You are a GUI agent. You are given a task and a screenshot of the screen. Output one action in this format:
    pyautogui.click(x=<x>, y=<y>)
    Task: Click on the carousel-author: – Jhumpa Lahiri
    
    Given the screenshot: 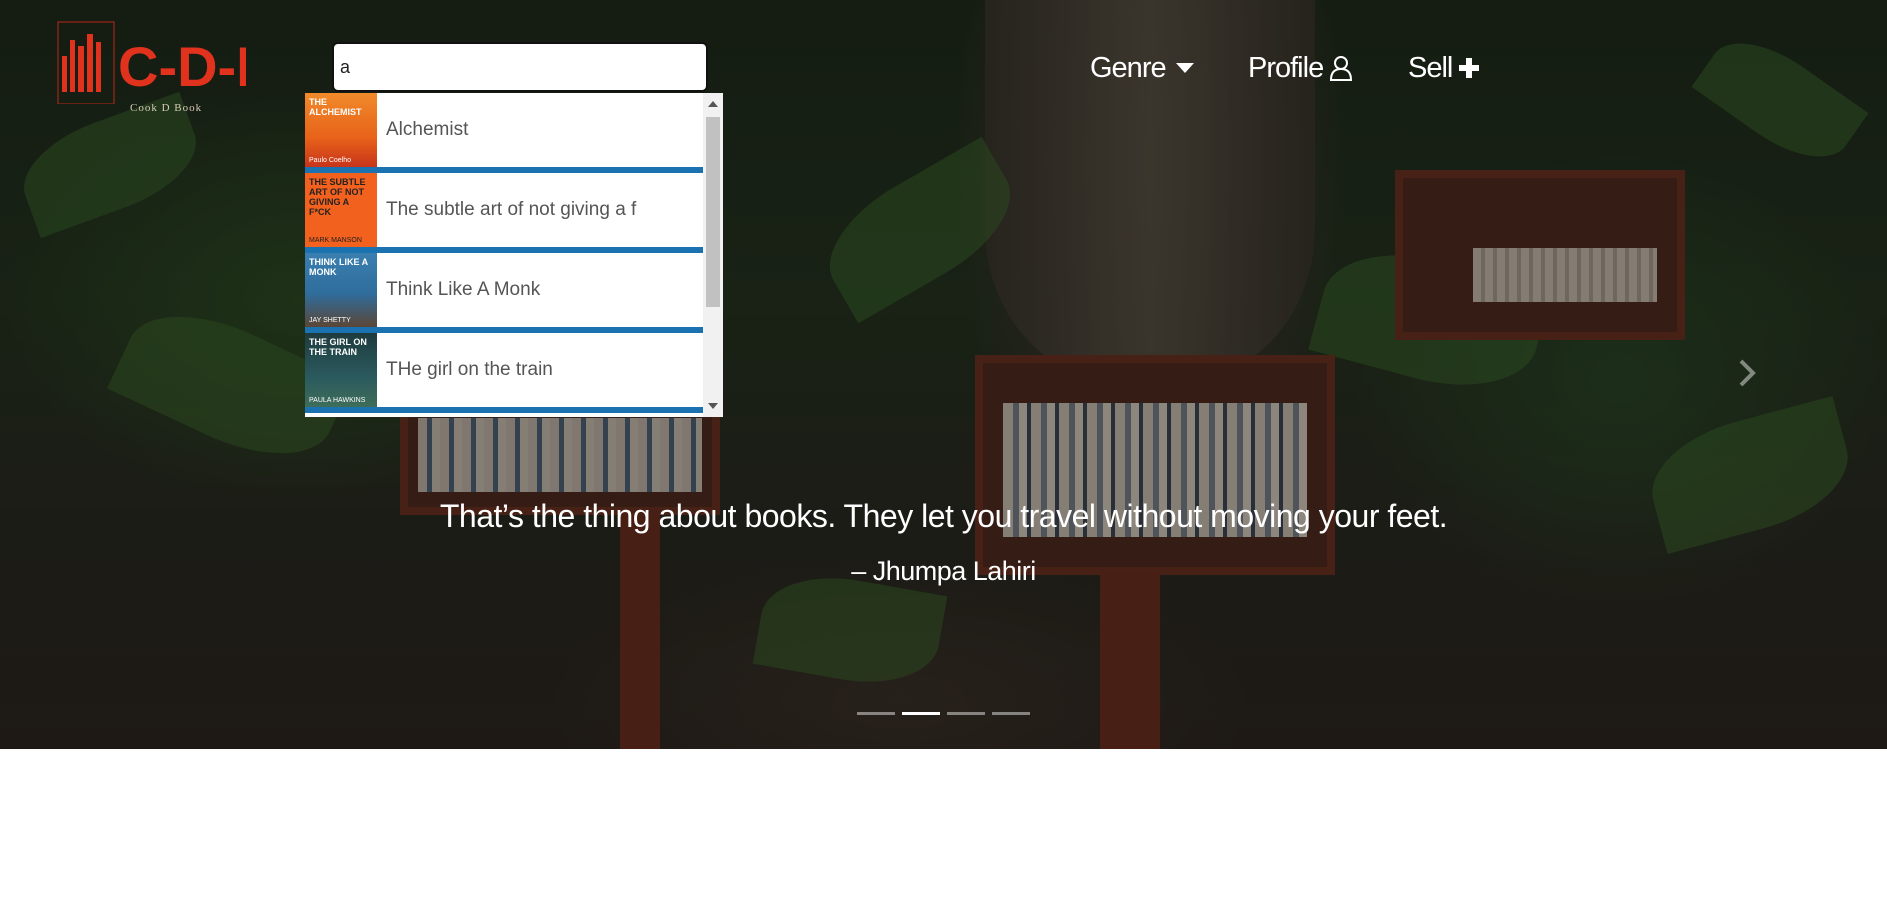 What is the action you would take?
    pyautogui.click(x=943, y=571)
    